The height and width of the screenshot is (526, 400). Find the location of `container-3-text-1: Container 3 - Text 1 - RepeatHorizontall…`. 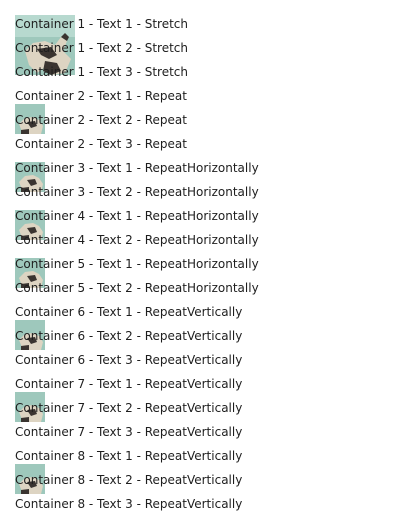

container-3-text-1: Container 3 - Text 1 - RepeatHorizontall… is located at coordinates (137, 168).